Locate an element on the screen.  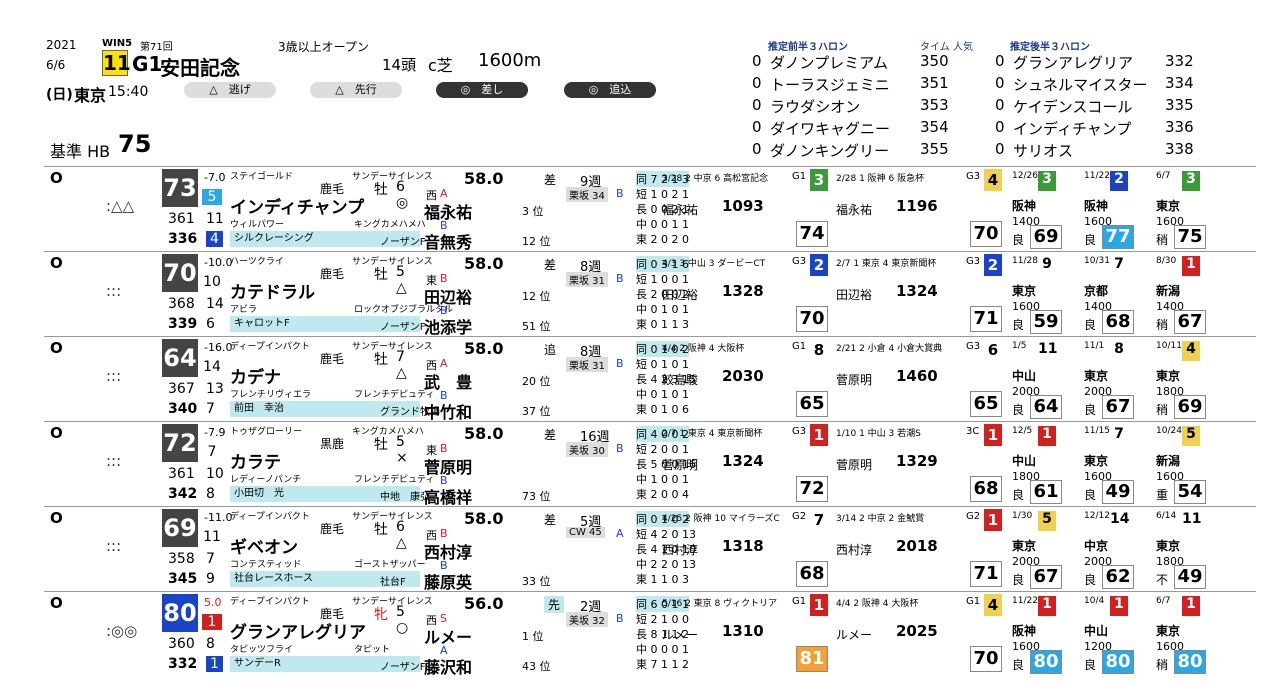
trainer: 音無秀 is located at coordinates (448, 242).